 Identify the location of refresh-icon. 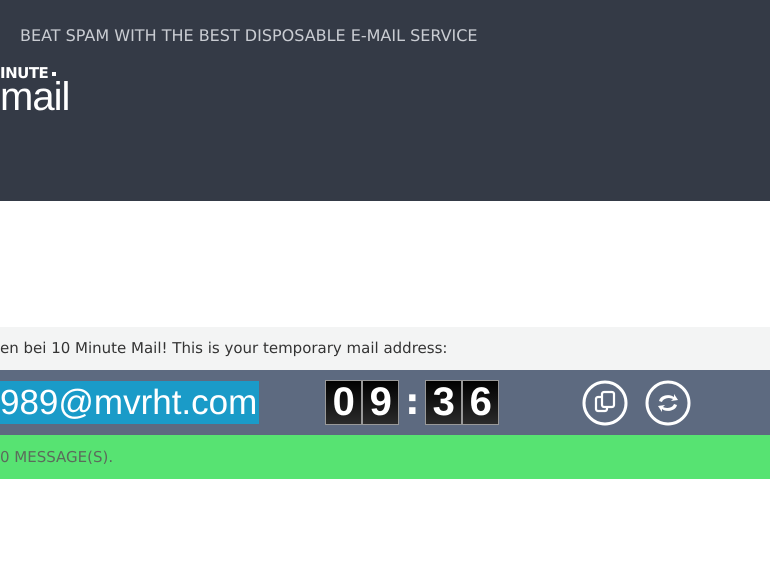
(668, 403).